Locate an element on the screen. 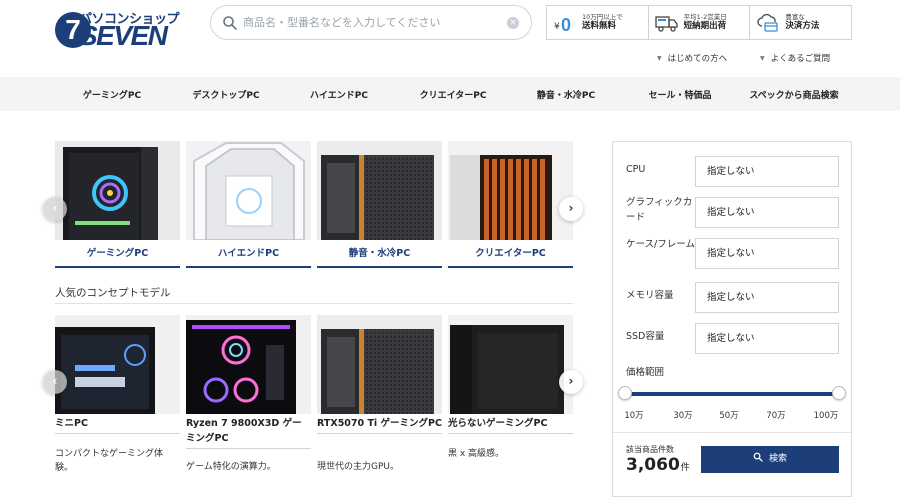  cpu-select: 指定しない is located at coordinates (767, 171).